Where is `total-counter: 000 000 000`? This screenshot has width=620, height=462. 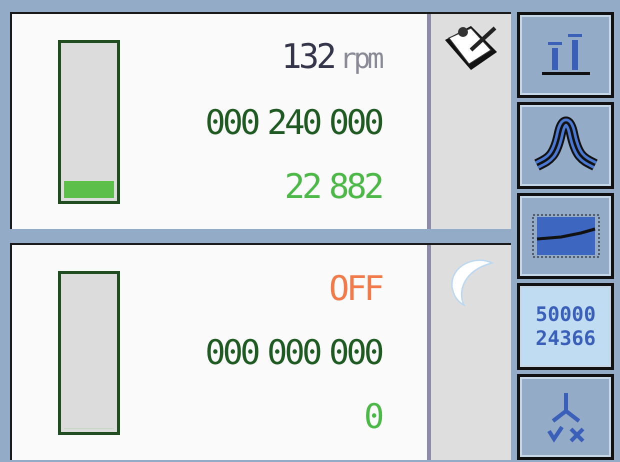
total-counter: 000 000 000 is located at coordinates (293, 352).